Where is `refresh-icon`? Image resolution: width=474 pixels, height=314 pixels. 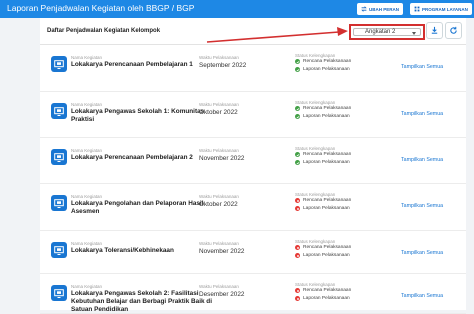
refresh-icon is located at coordinates (453, 30).